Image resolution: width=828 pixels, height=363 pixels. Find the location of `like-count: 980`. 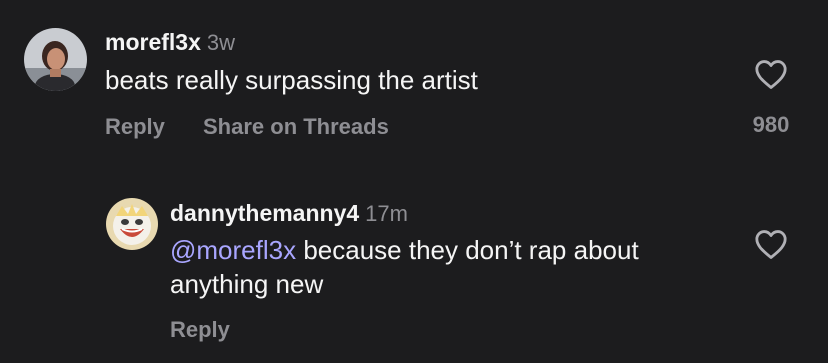

like-count: 980 is located at coordinates (771, 124).